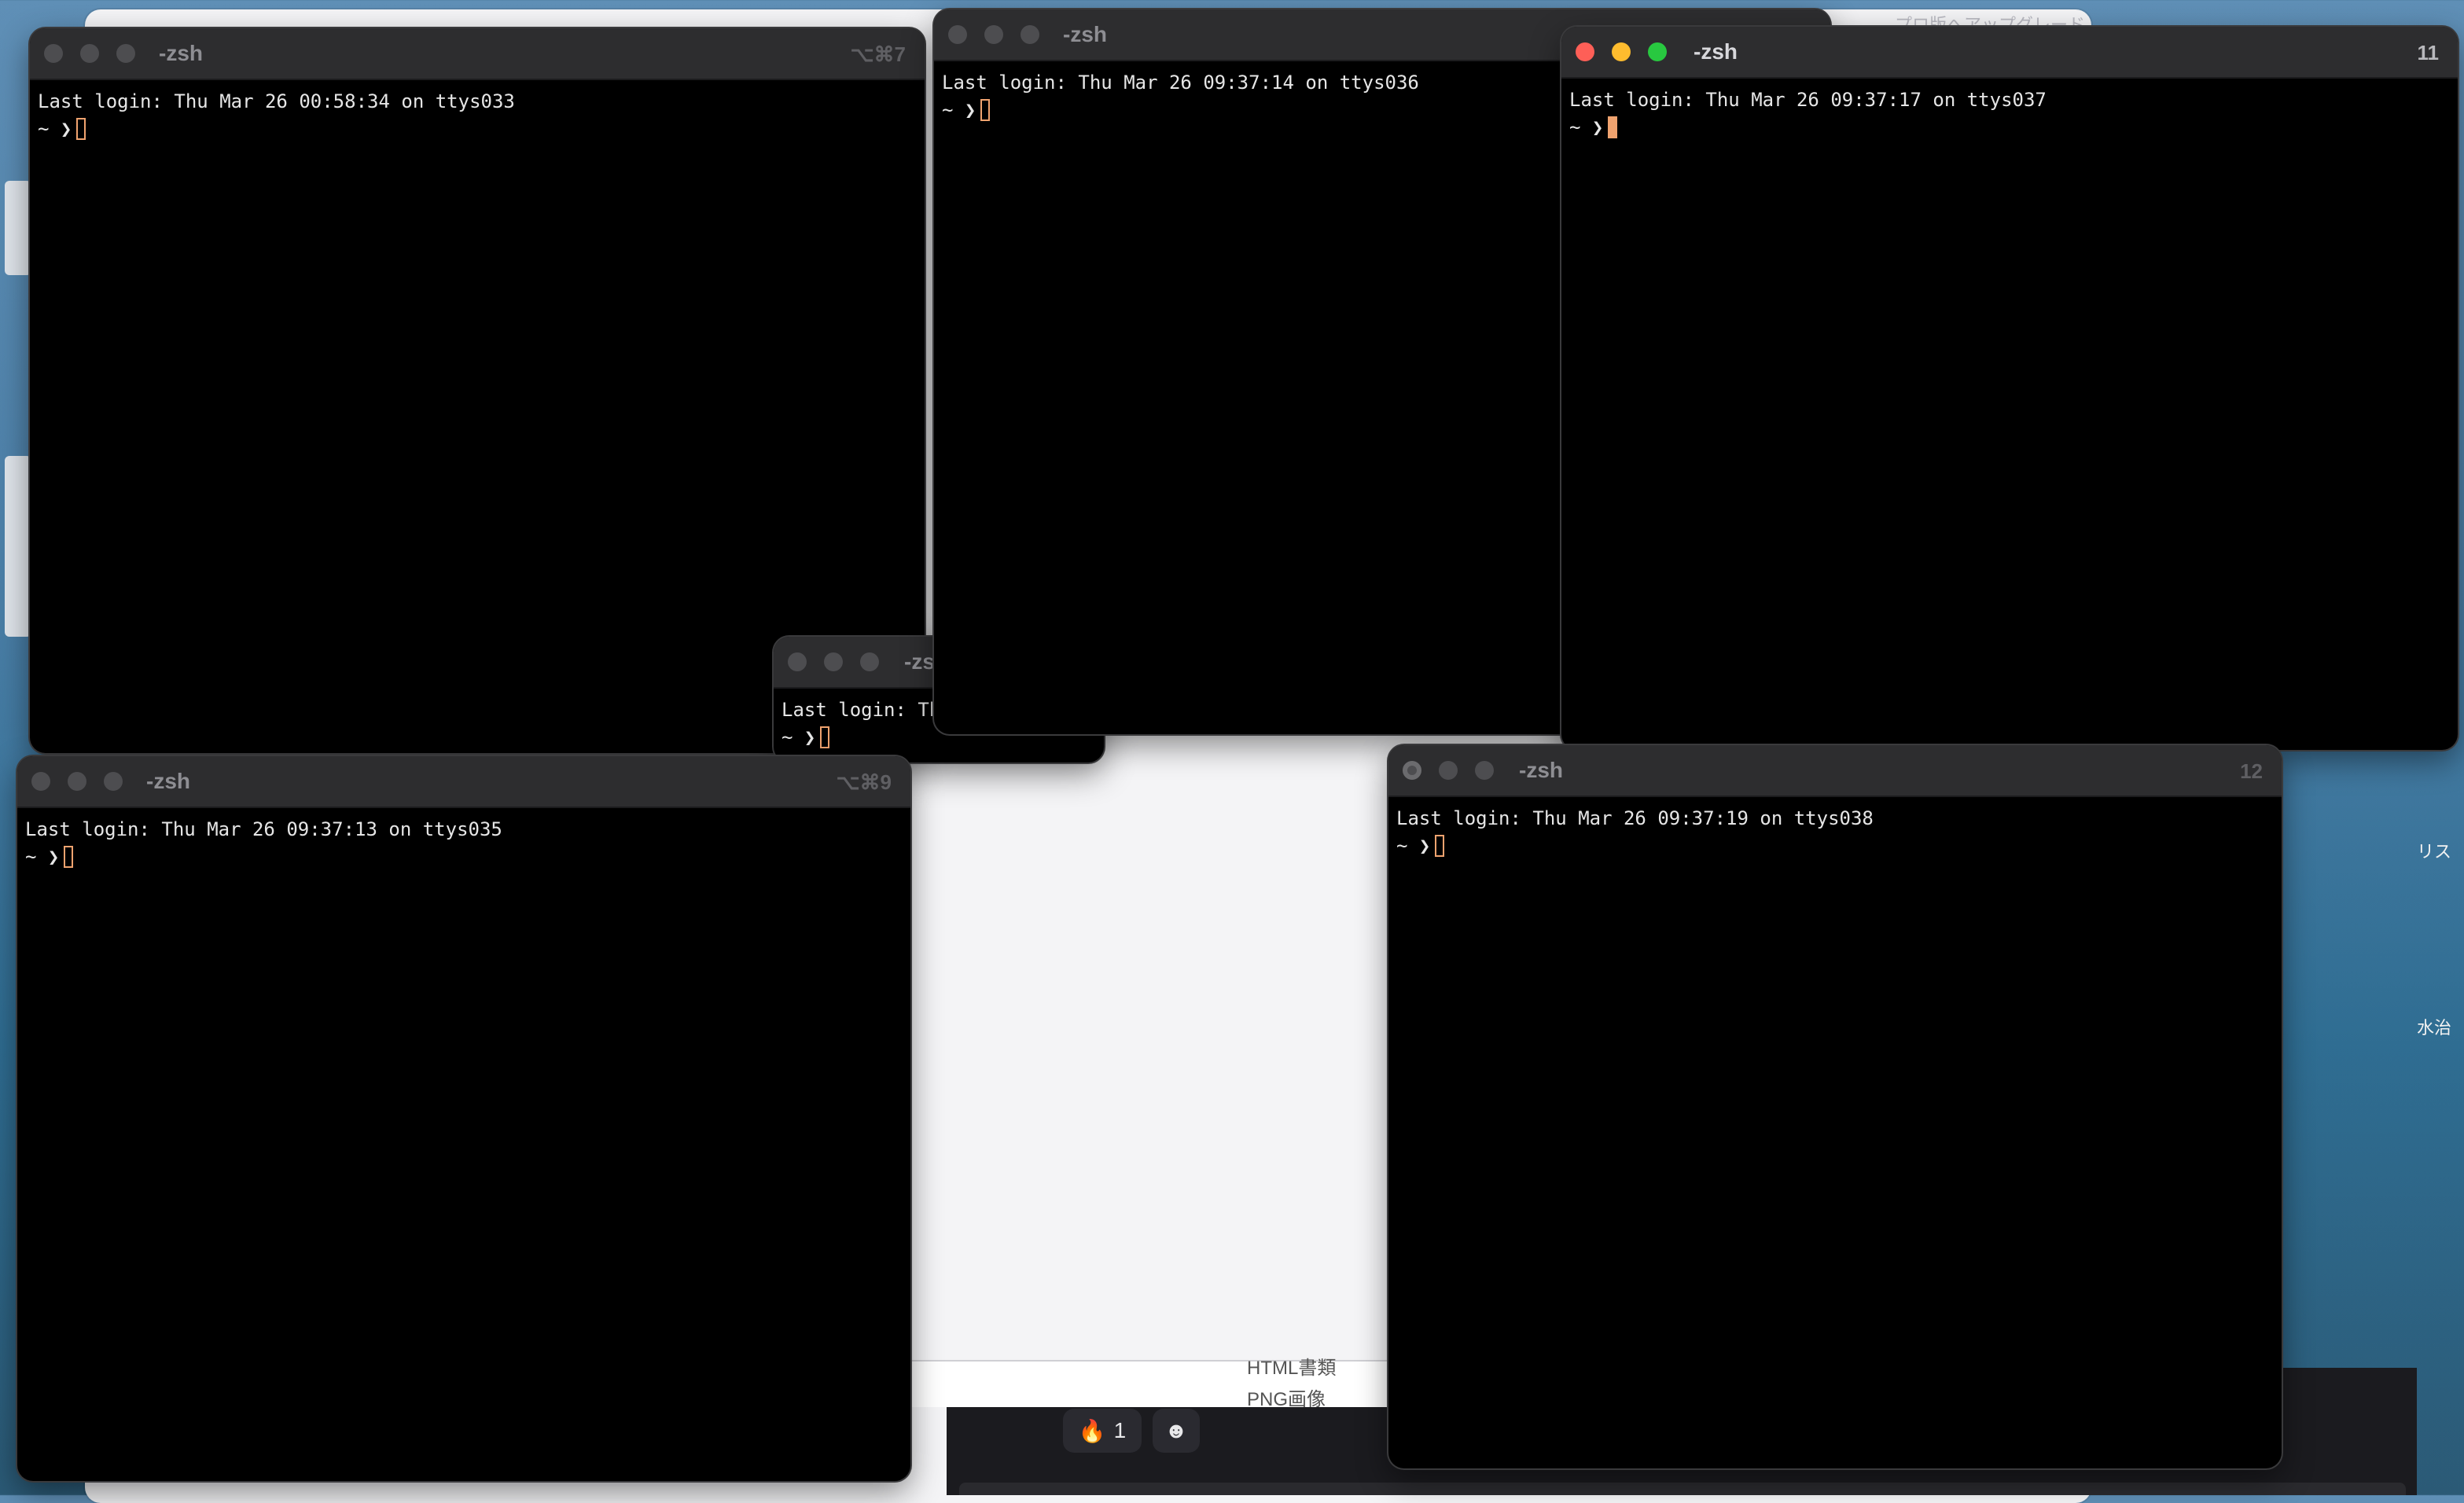 The width and height of the screenshot is (2464, 1503). What do you see at coordinates (1092, 1430) in the screenshot?
I see `fire-icon: 🔥` at bounding box center [1092, 1430].